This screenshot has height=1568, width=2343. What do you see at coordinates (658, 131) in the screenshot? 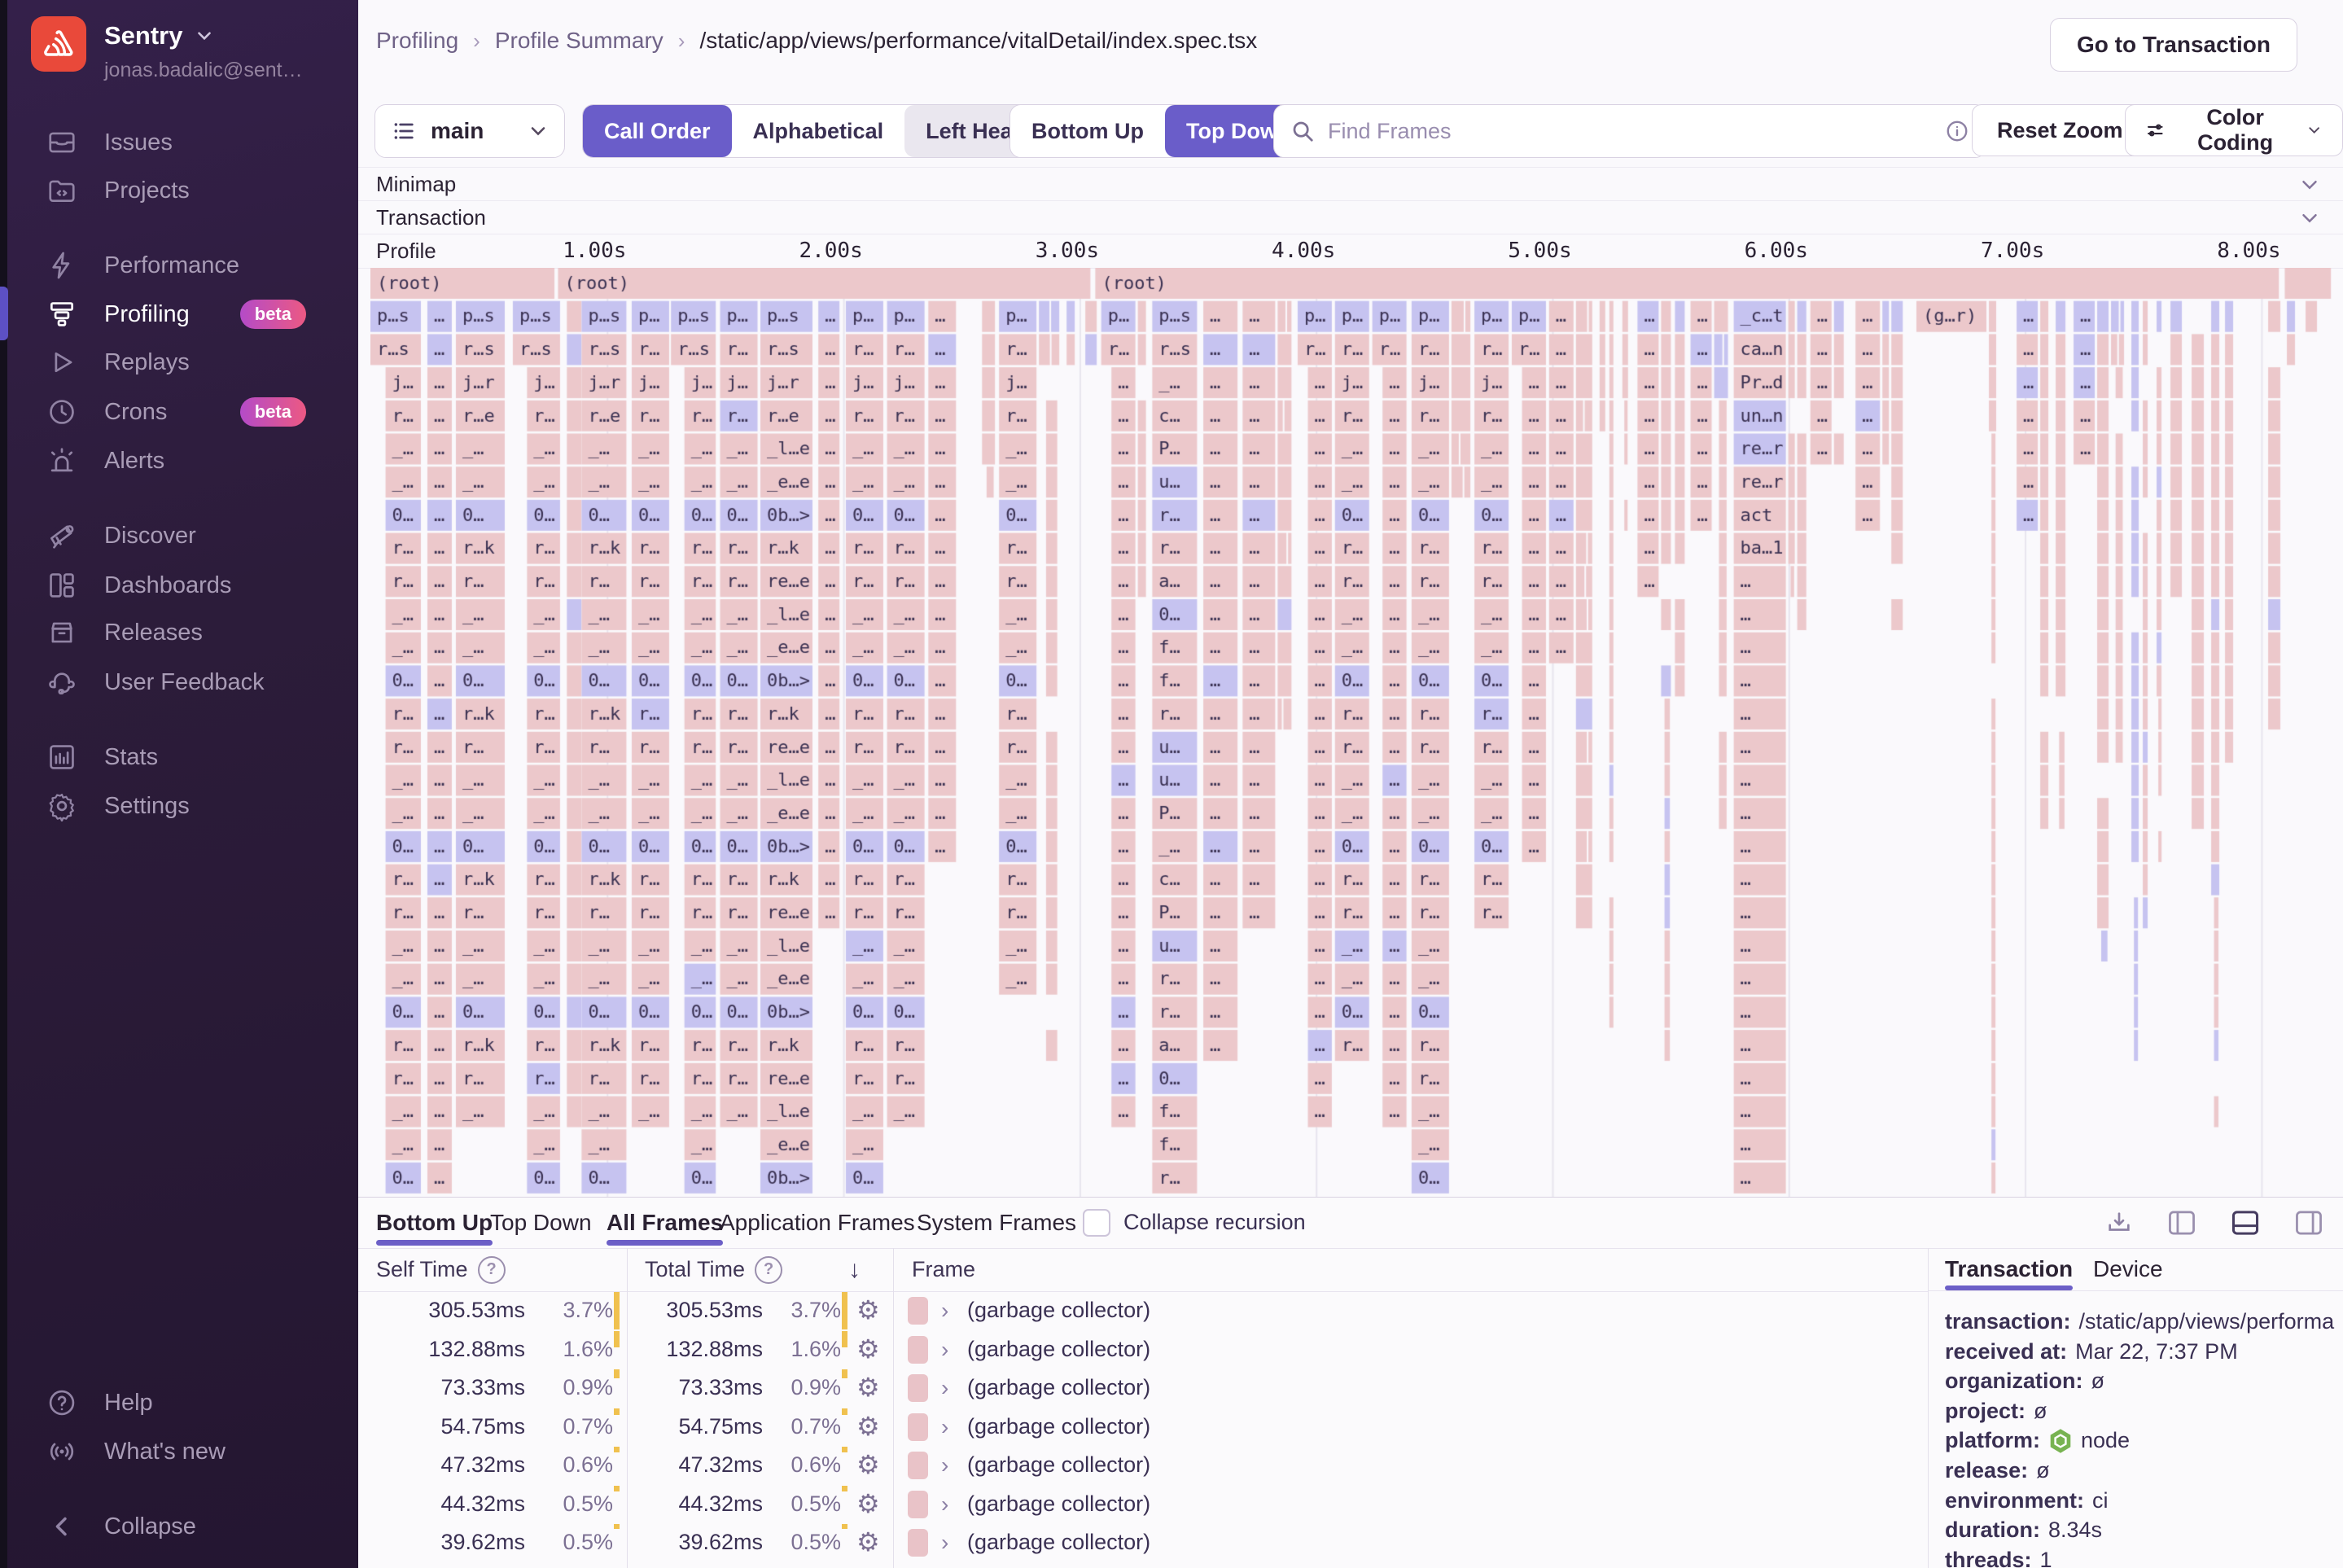
I see `sort-call-order: Call Order` at bounding box center [658, 131].